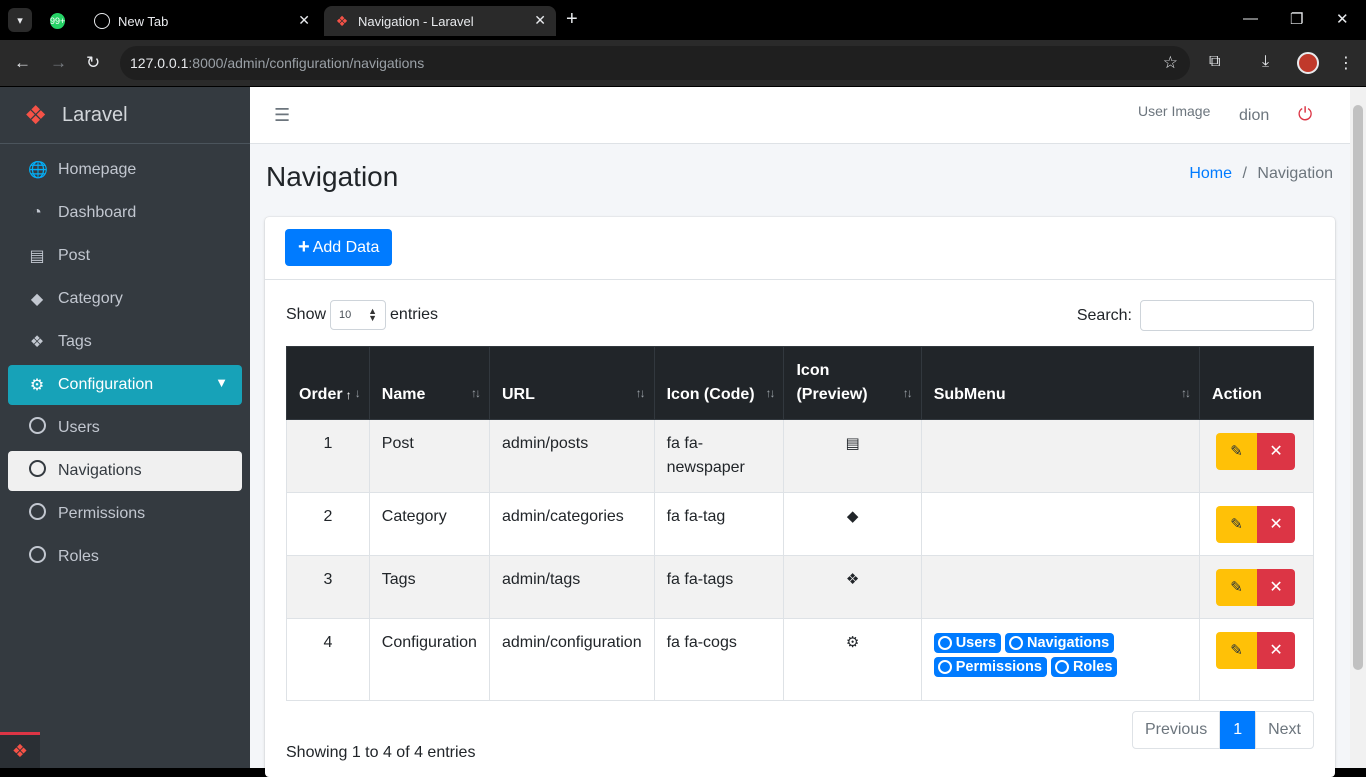 This screenshot has height=777, width=1366. What do you see at coordinates (95, 114) in the screenshot?
I see `brand-name: Laravel` at bounding box center [95, 114].